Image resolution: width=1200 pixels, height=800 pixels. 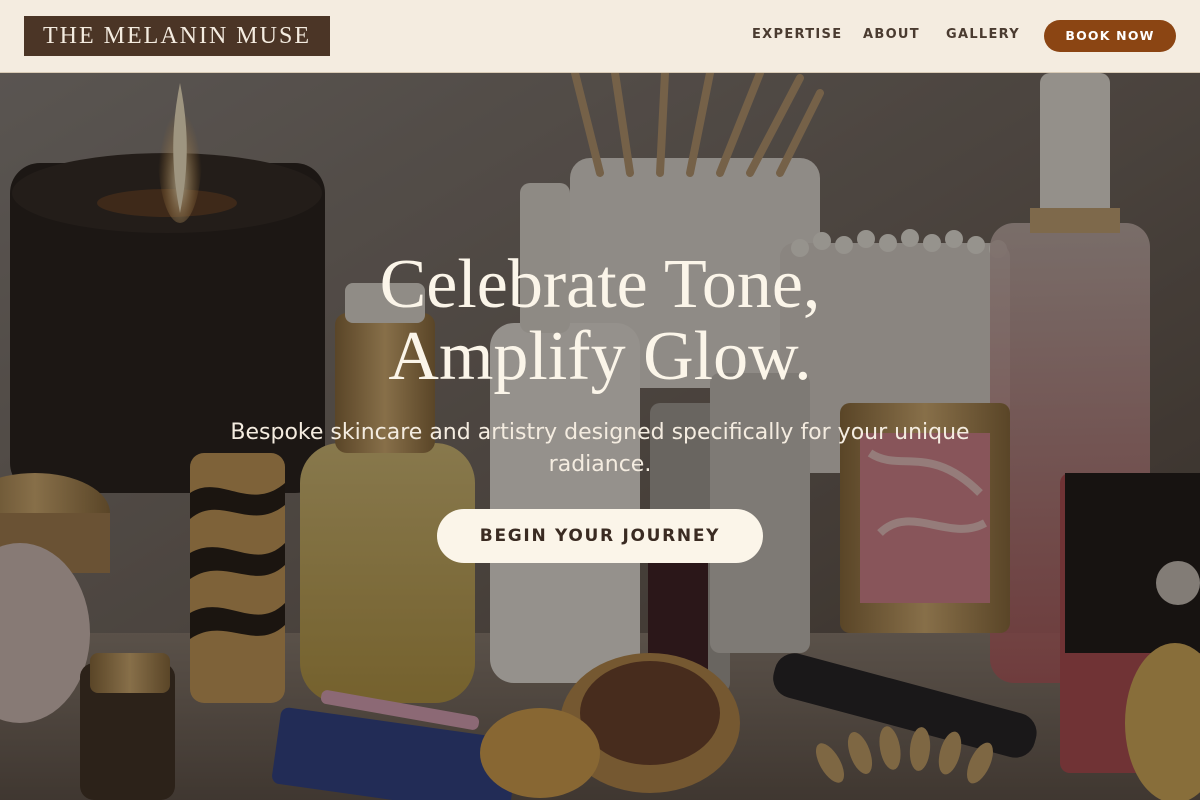 What do you see at coordinates (983, 35) in the screenshot?
I see `nav-link-gallery: GALLERY` at bounding box center [983, 35].